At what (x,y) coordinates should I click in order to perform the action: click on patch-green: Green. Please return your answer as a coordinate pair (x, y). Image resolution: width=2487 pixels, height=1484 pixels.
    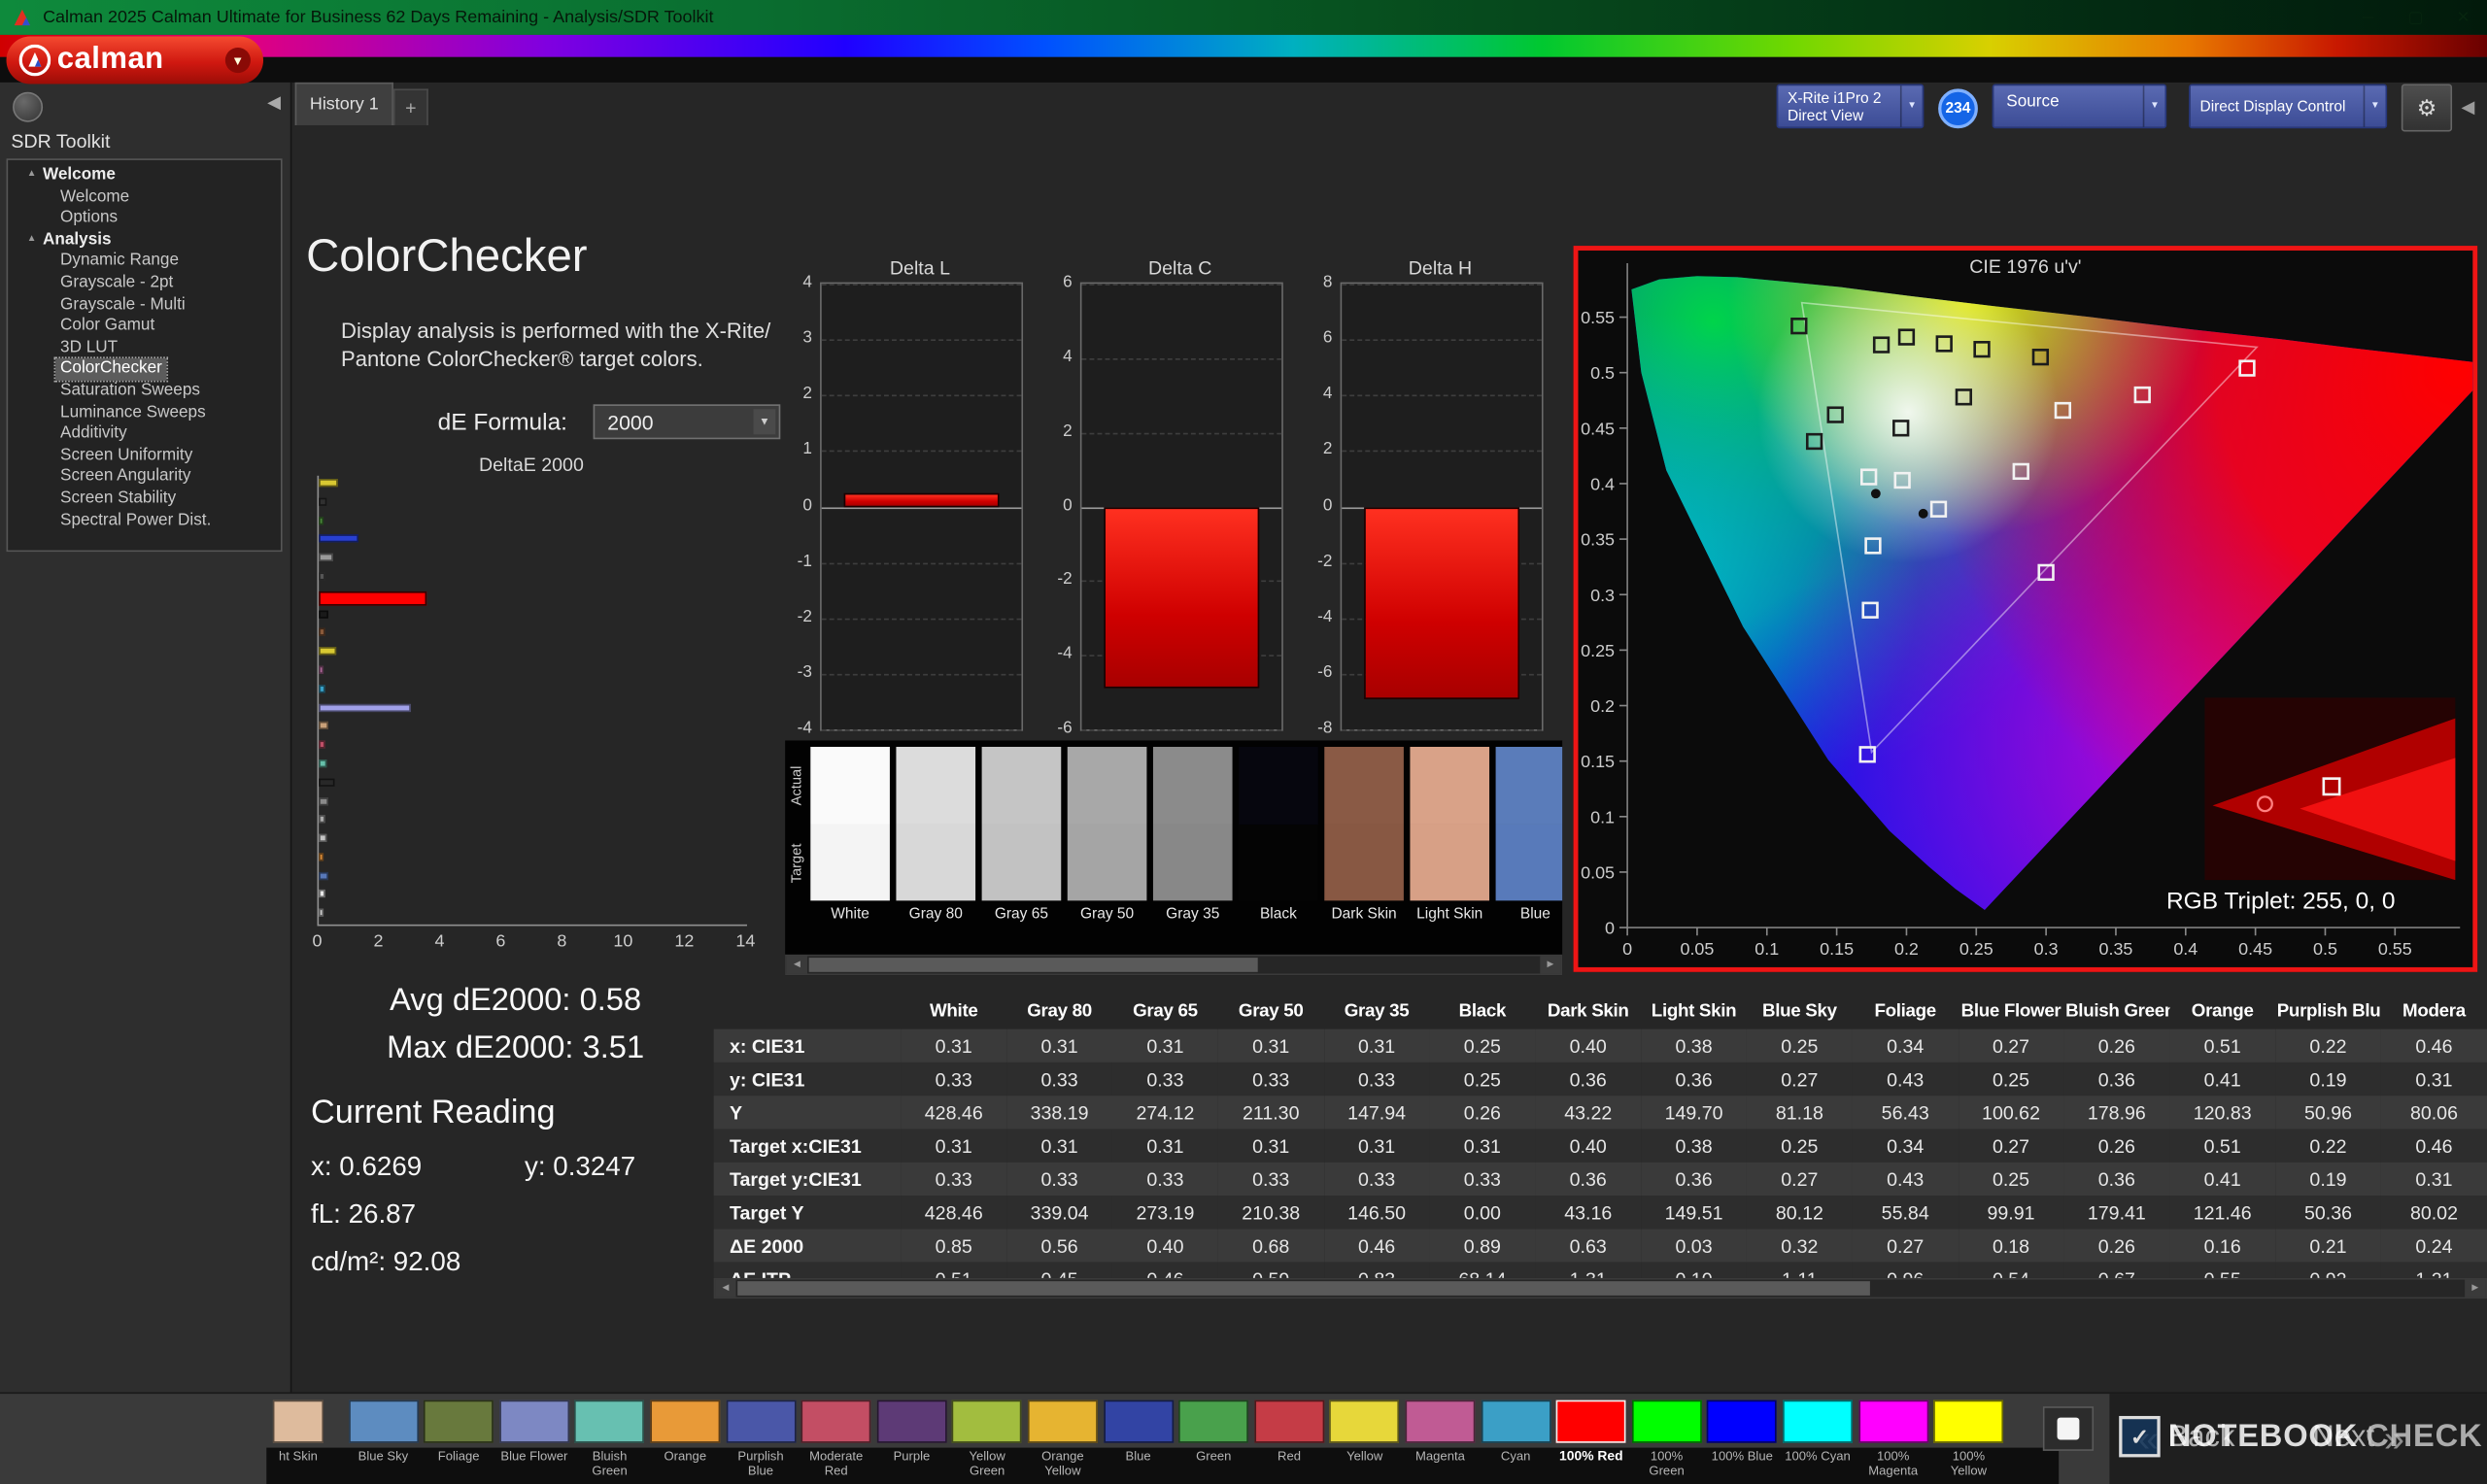
    Looking at the image, I should click on (1213, 1440).